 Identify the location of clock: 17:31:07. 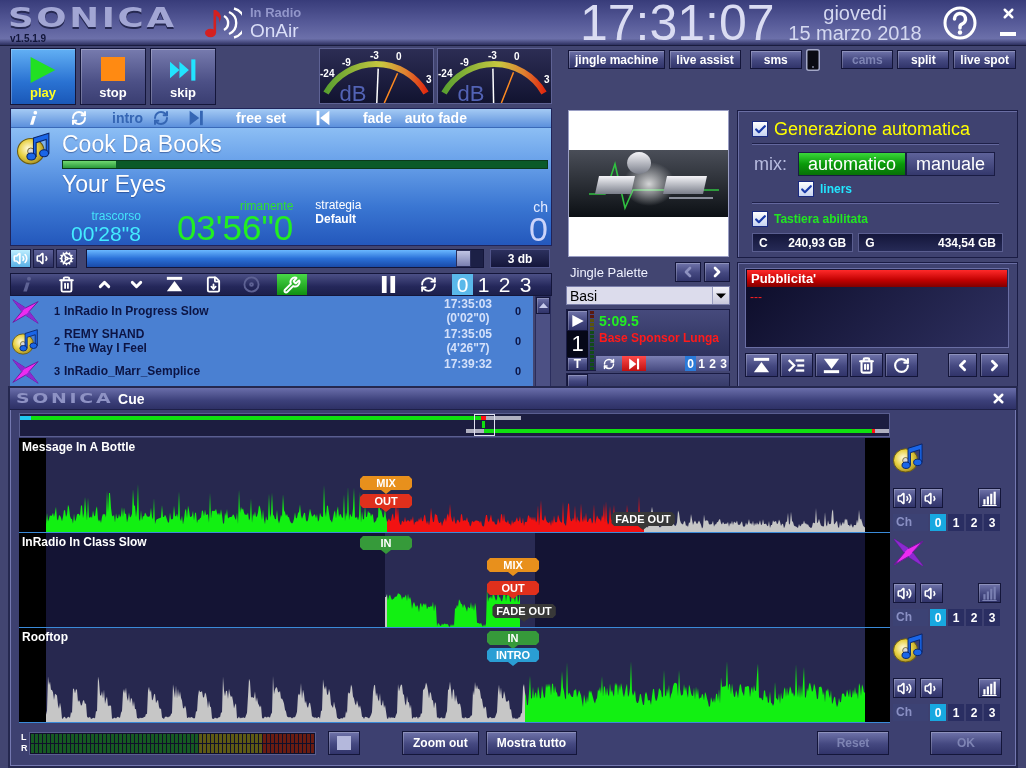
(677, 23).